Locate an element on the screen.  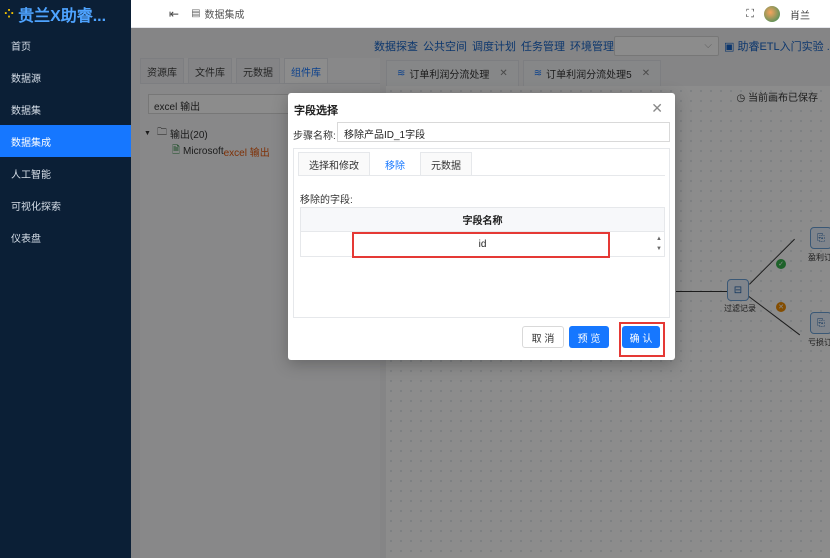
step-name-input: 移除产品ID_1字段 is located at coordinates (503, 132).